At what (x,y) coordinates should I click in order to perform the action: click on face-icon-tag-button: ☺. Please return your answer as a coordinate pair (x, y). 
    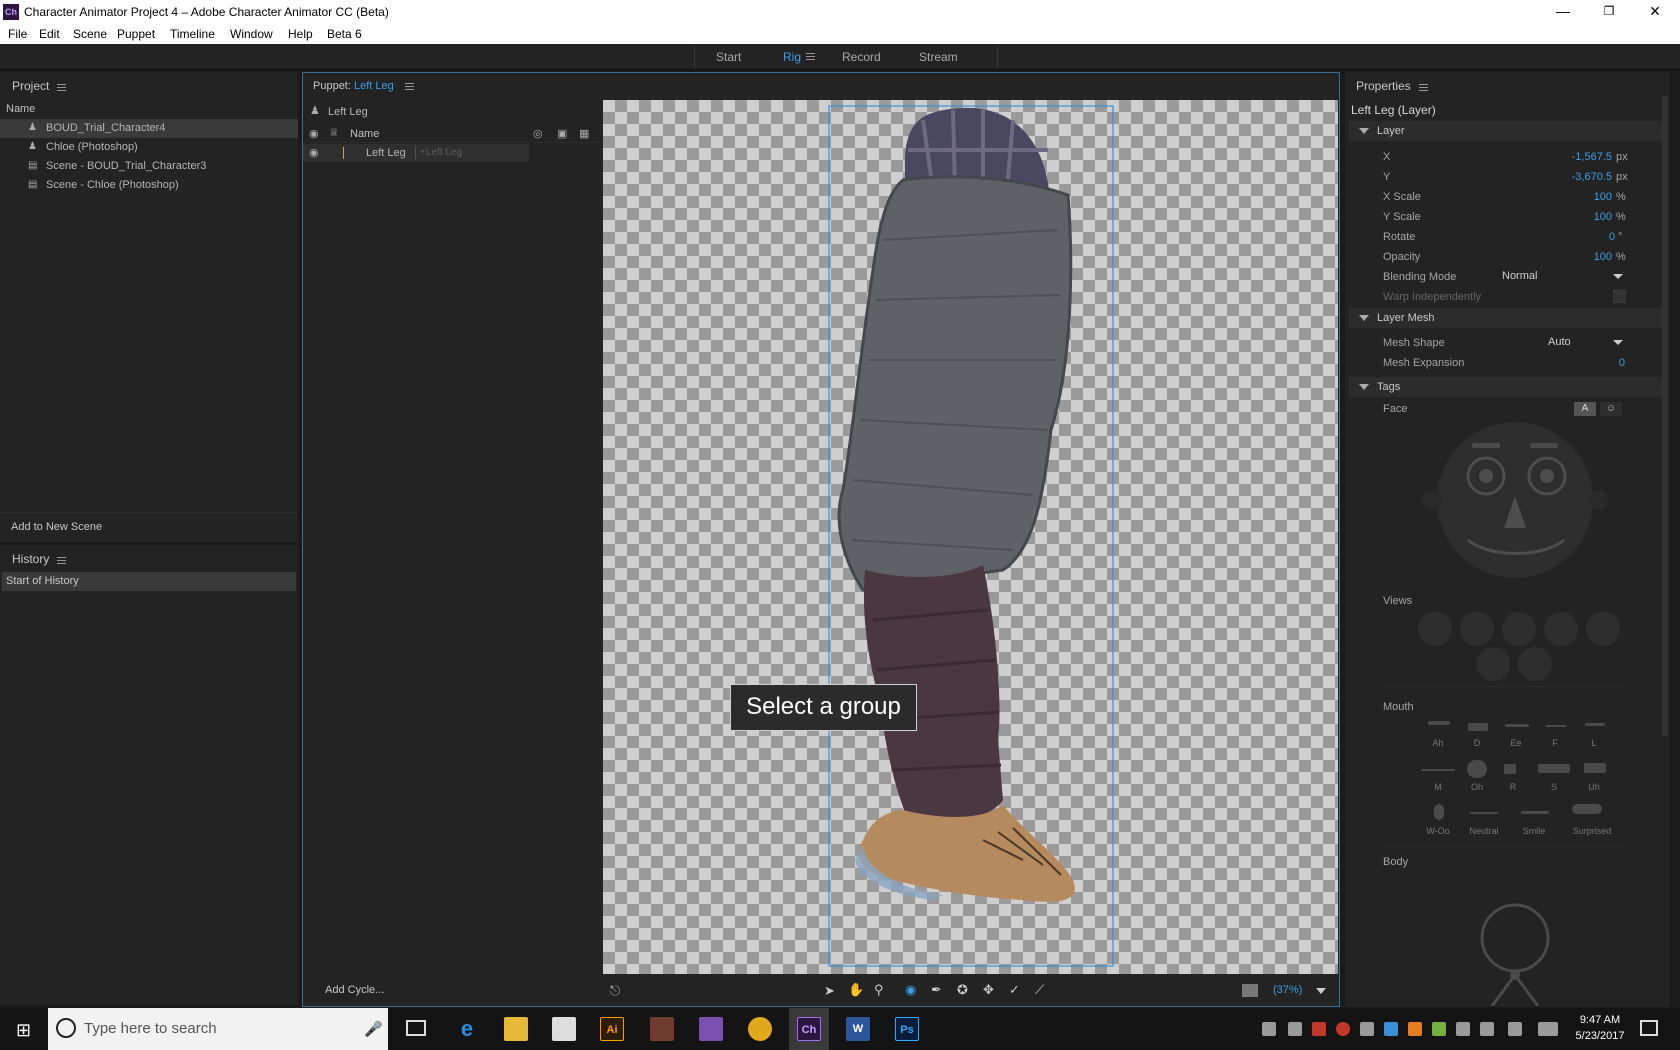
    Looking at the image, I should click on (1611, 409).